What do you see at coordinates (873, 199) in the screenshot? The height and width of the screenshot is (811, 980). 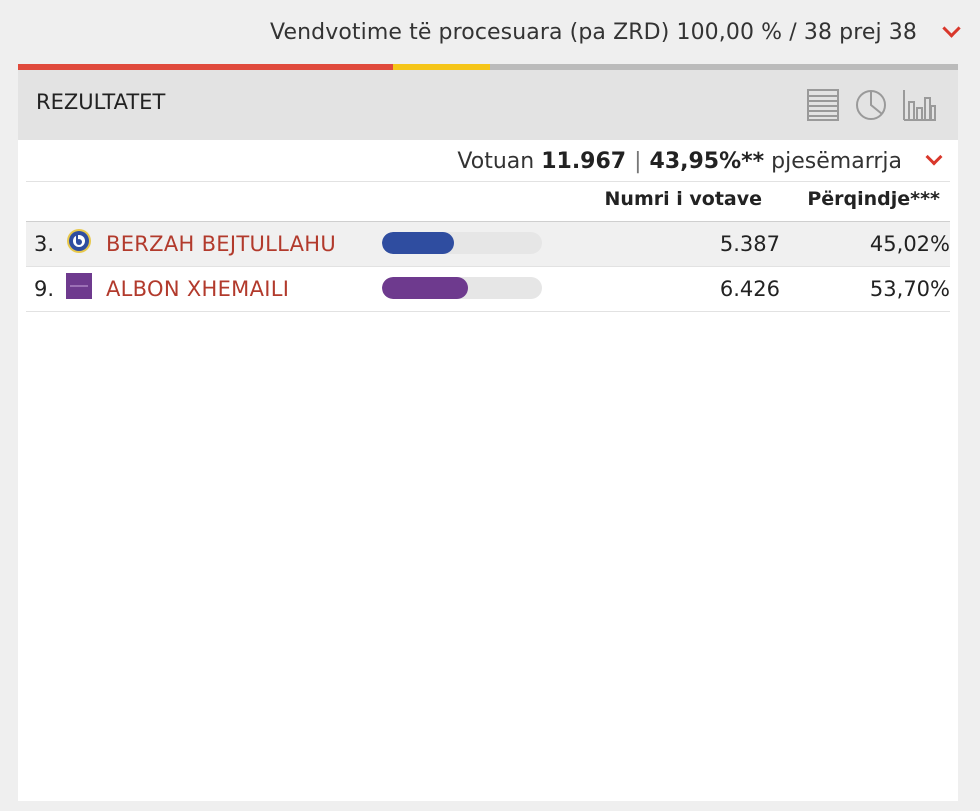 I see `column-percent-header: Përqindje***` at bounding box center [873, 199].